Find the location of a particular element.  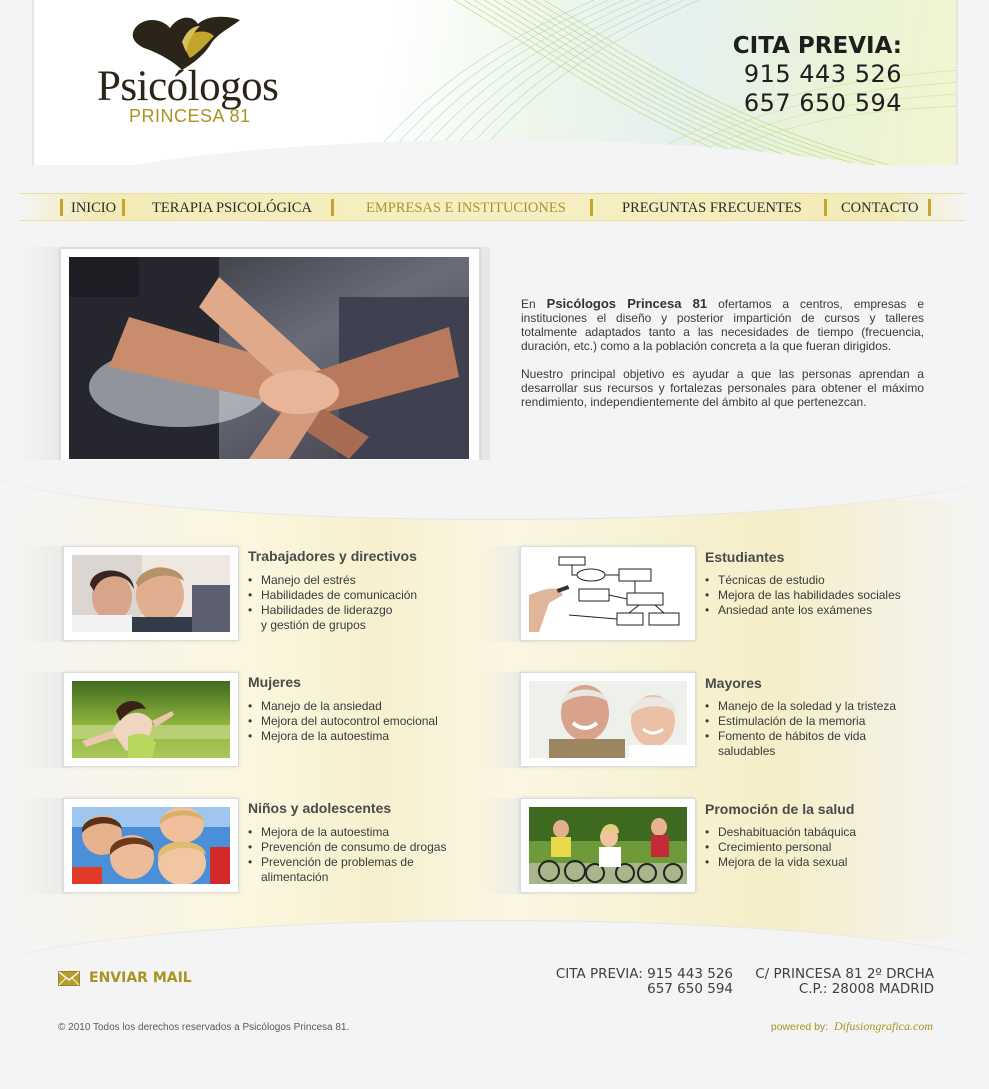

list-item: Ansiedad ante los exámenes is located at coordinates (803, 610).